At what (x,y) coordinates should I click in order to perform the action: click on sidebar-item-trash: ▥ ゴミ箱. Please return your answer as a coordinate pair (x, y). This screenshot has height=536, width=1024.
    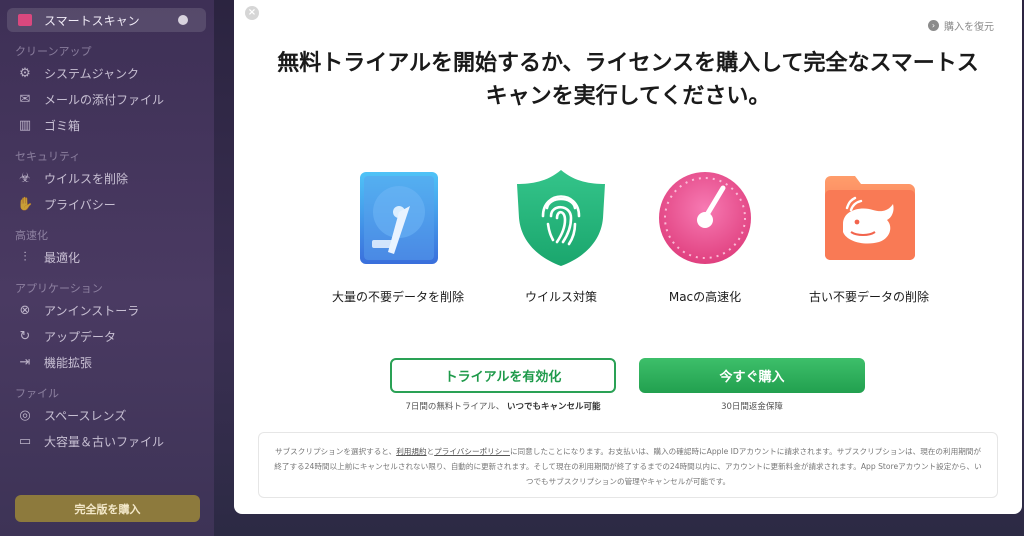
    Looking at the image, I should click on (48, 125).